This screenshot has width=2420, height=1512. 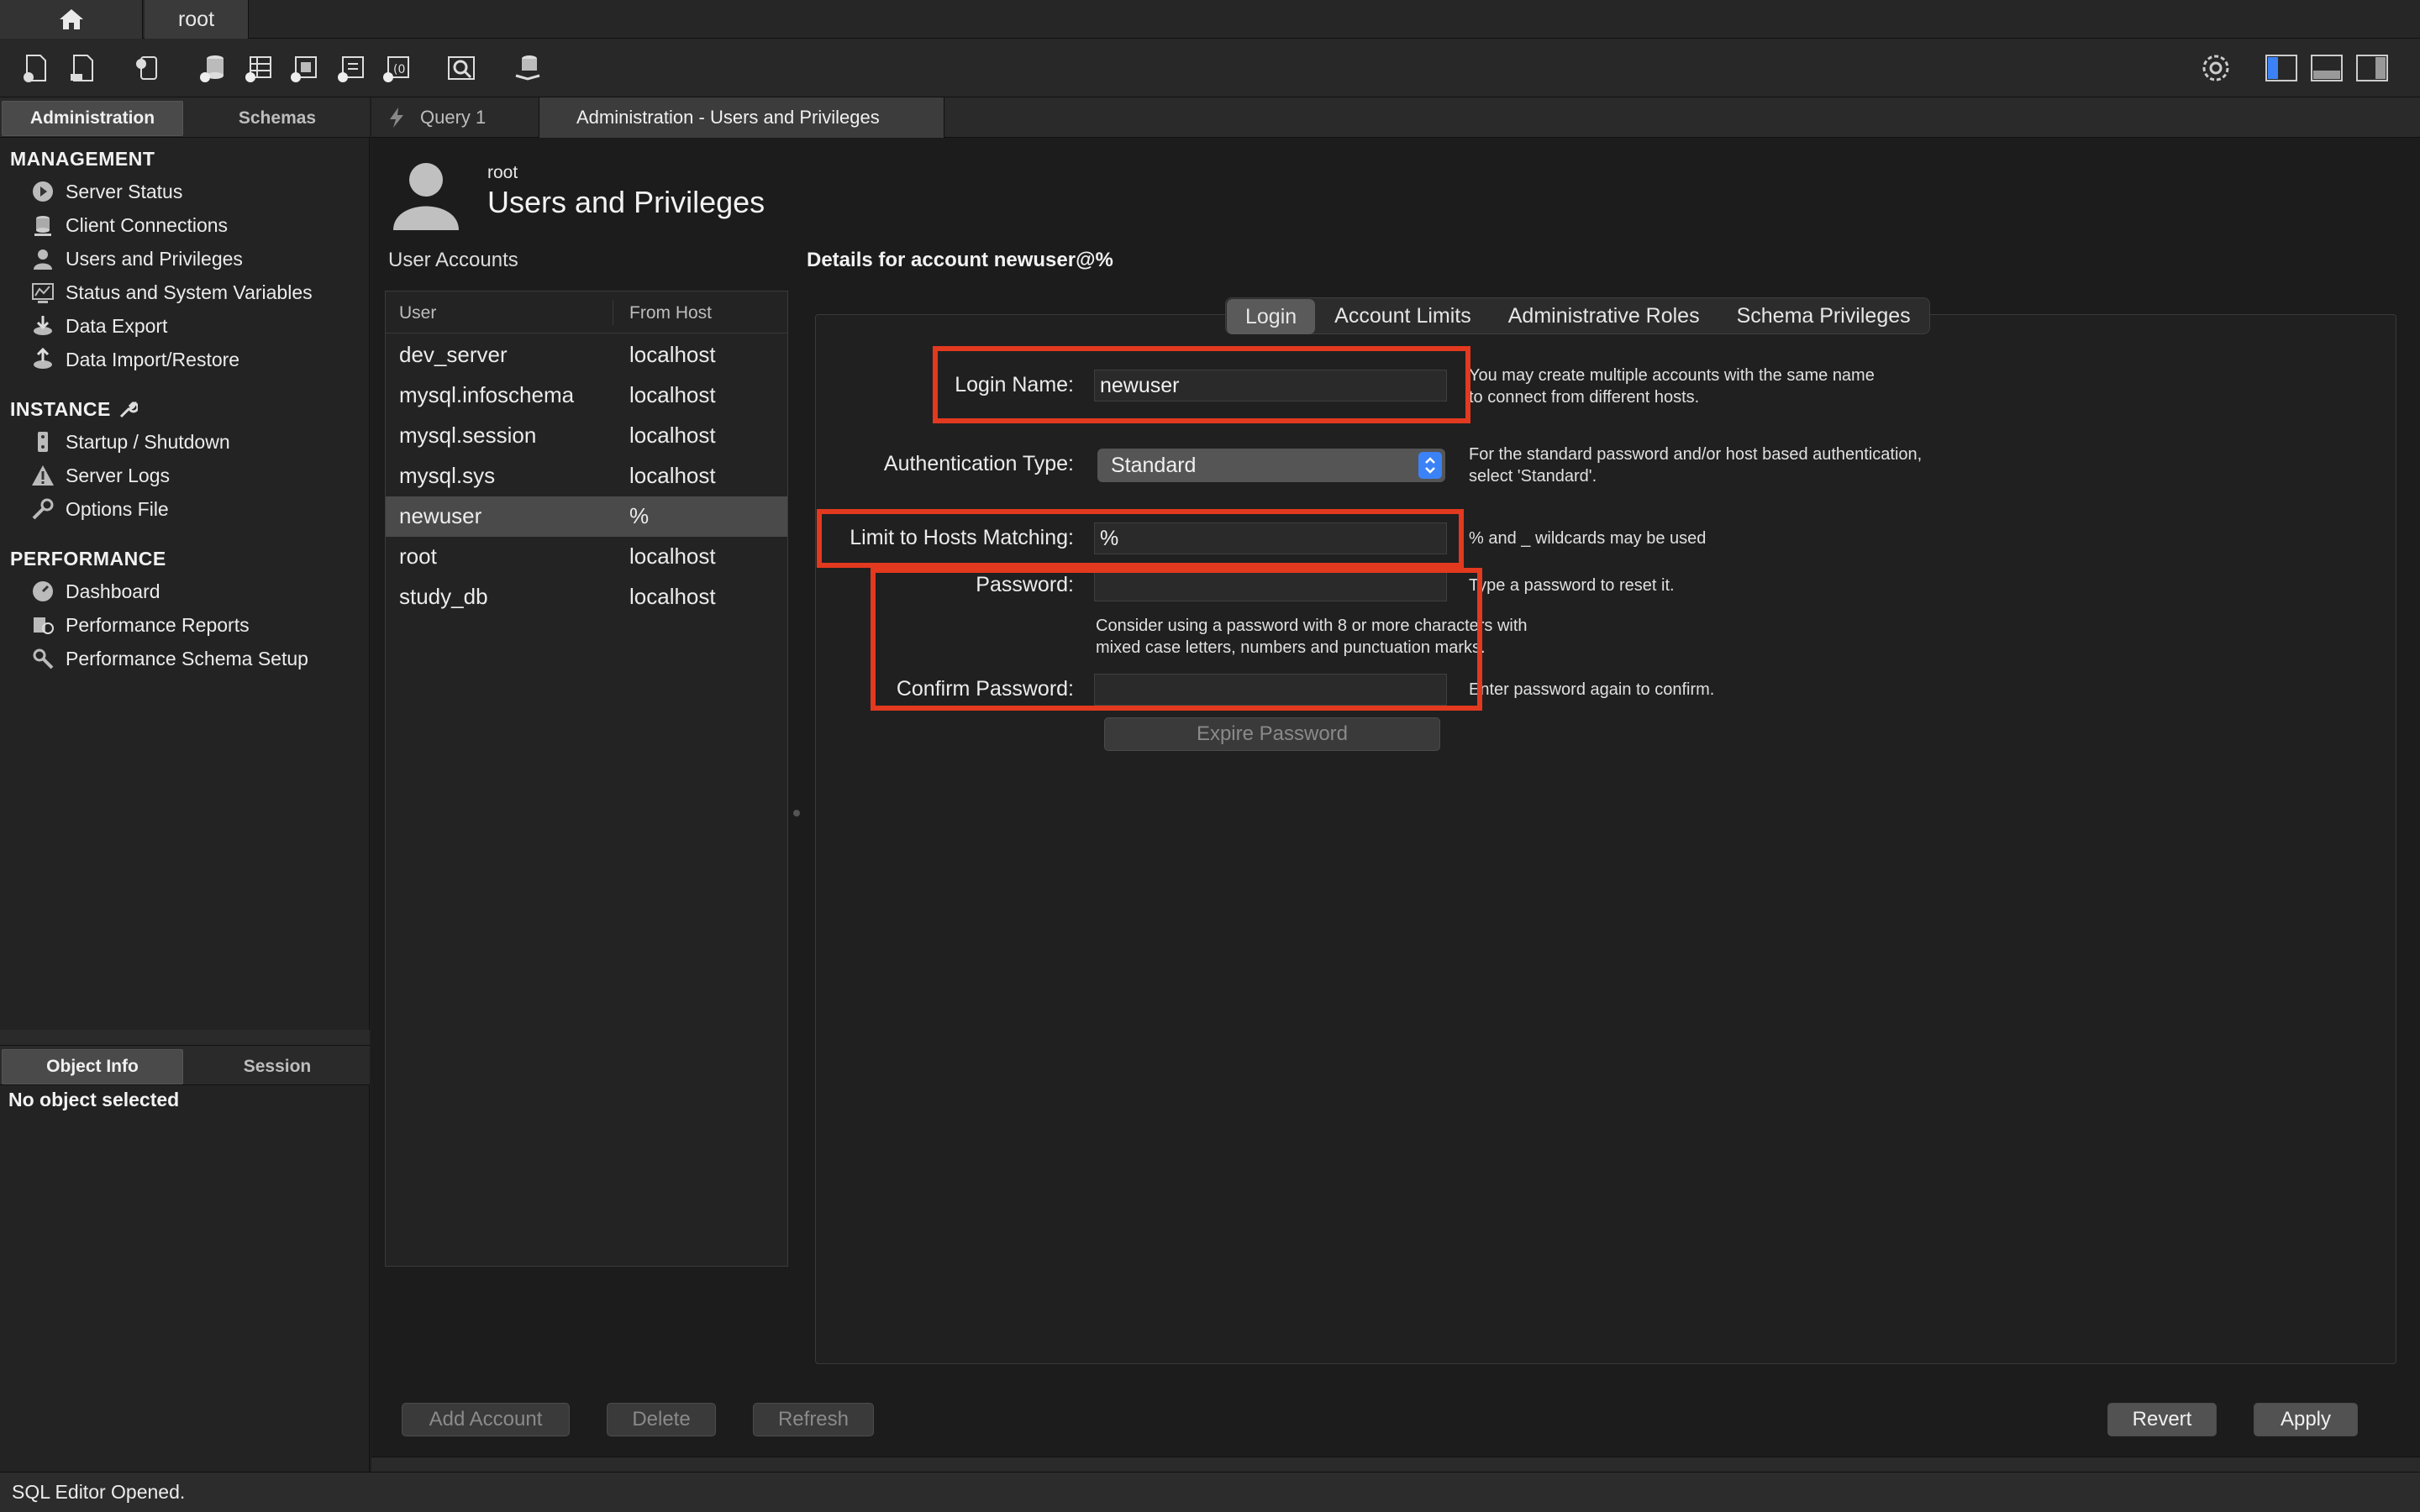 I want to click on home-tab, so click(x=71, y=19).